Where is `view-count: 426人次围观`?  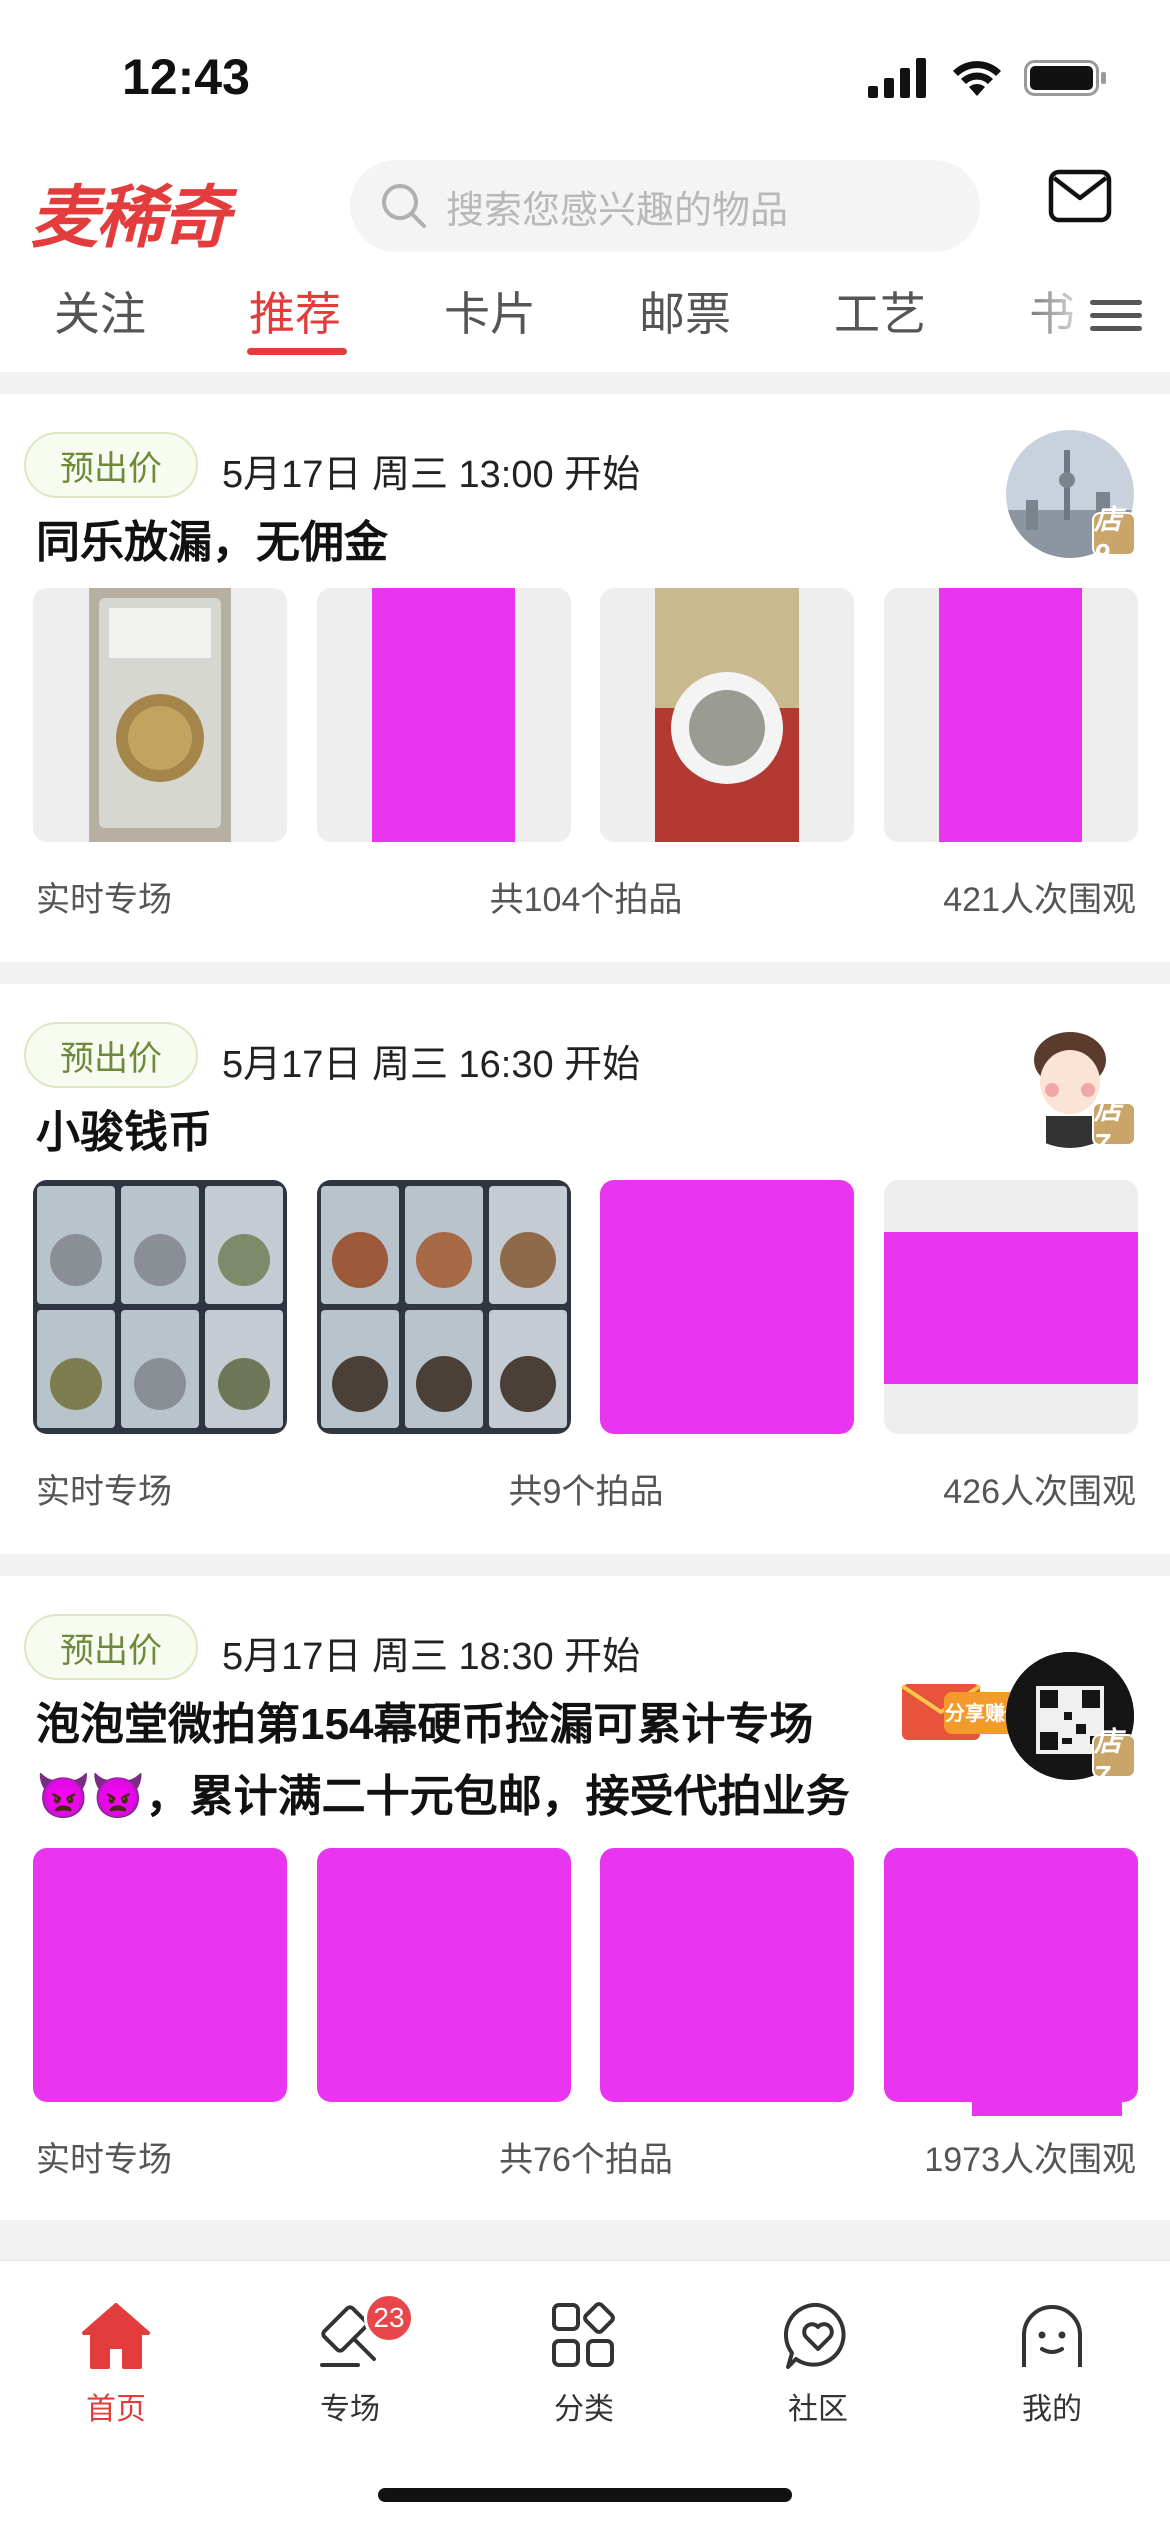 view-count: 426人次围观 is located at coordinates (1039, 1492).